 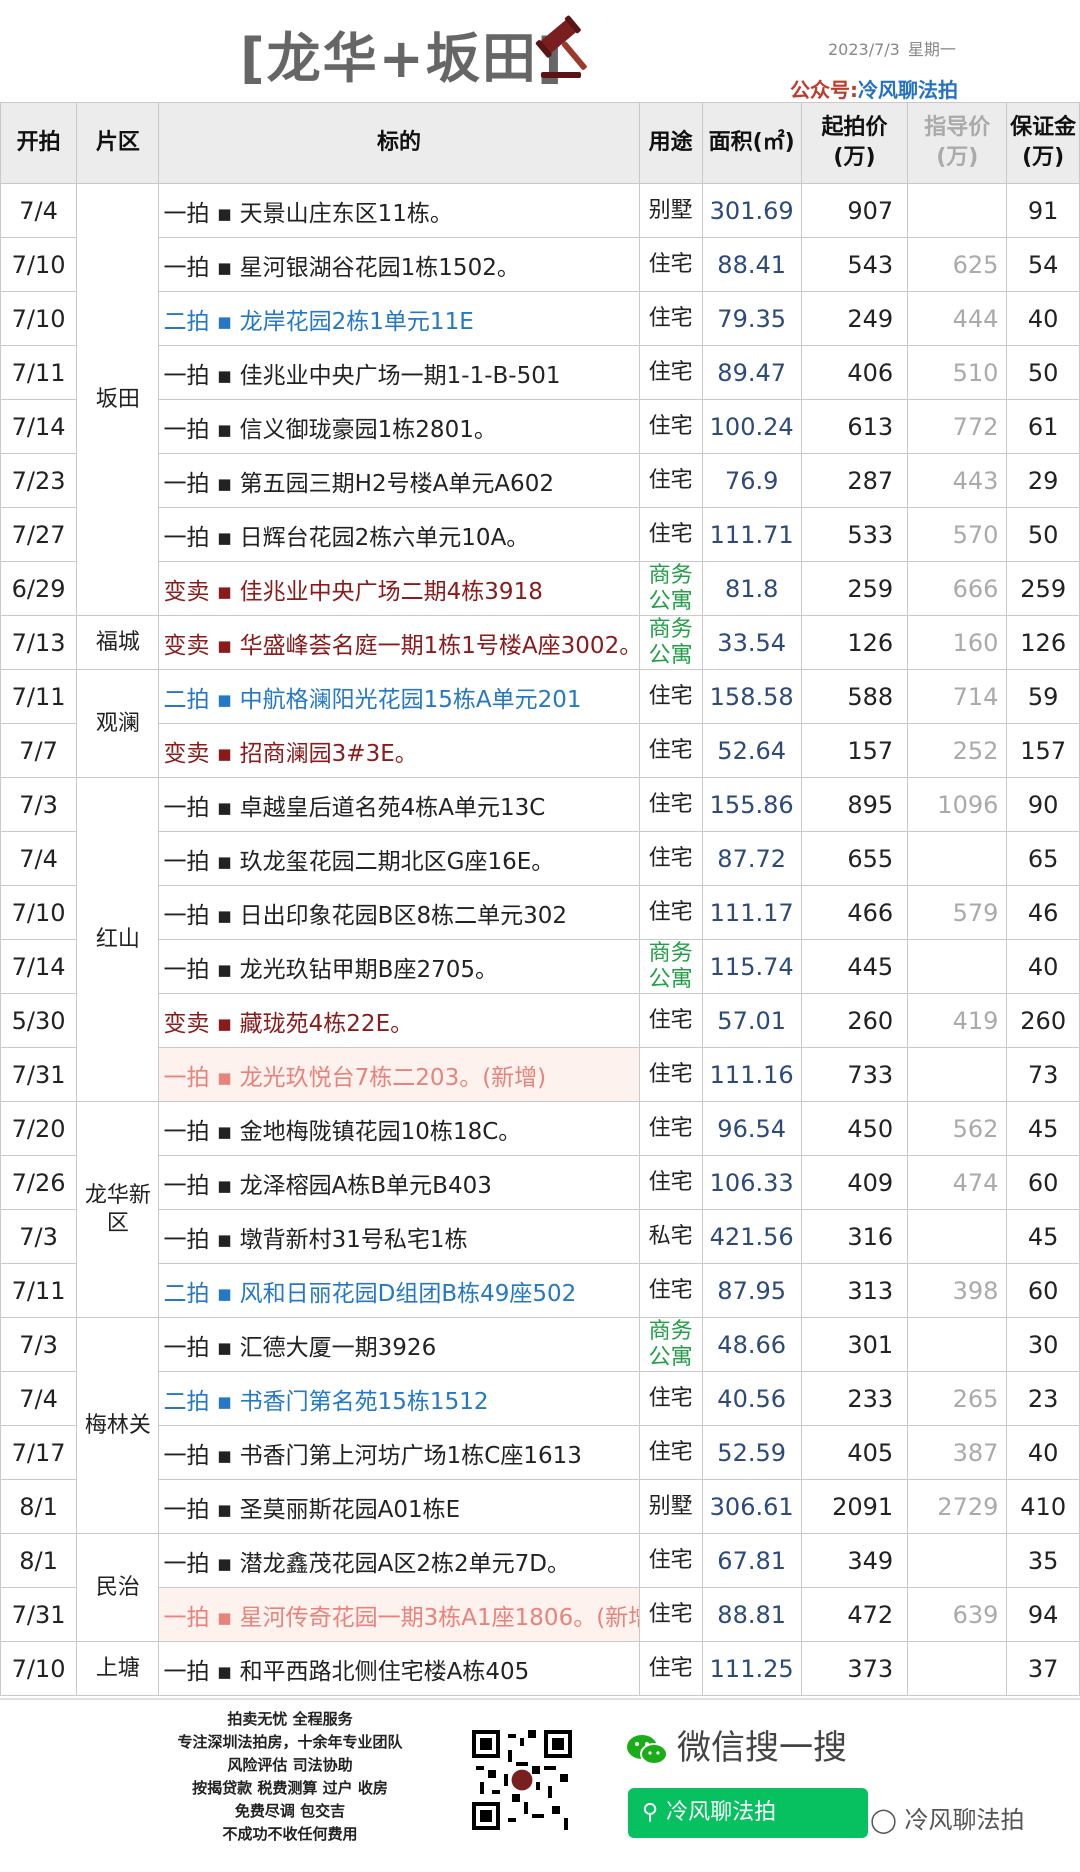 What do you see at coordinates (854, 318) in the screenshot?
I see `start-price-cell: 249` at bounding box center [854, 318].